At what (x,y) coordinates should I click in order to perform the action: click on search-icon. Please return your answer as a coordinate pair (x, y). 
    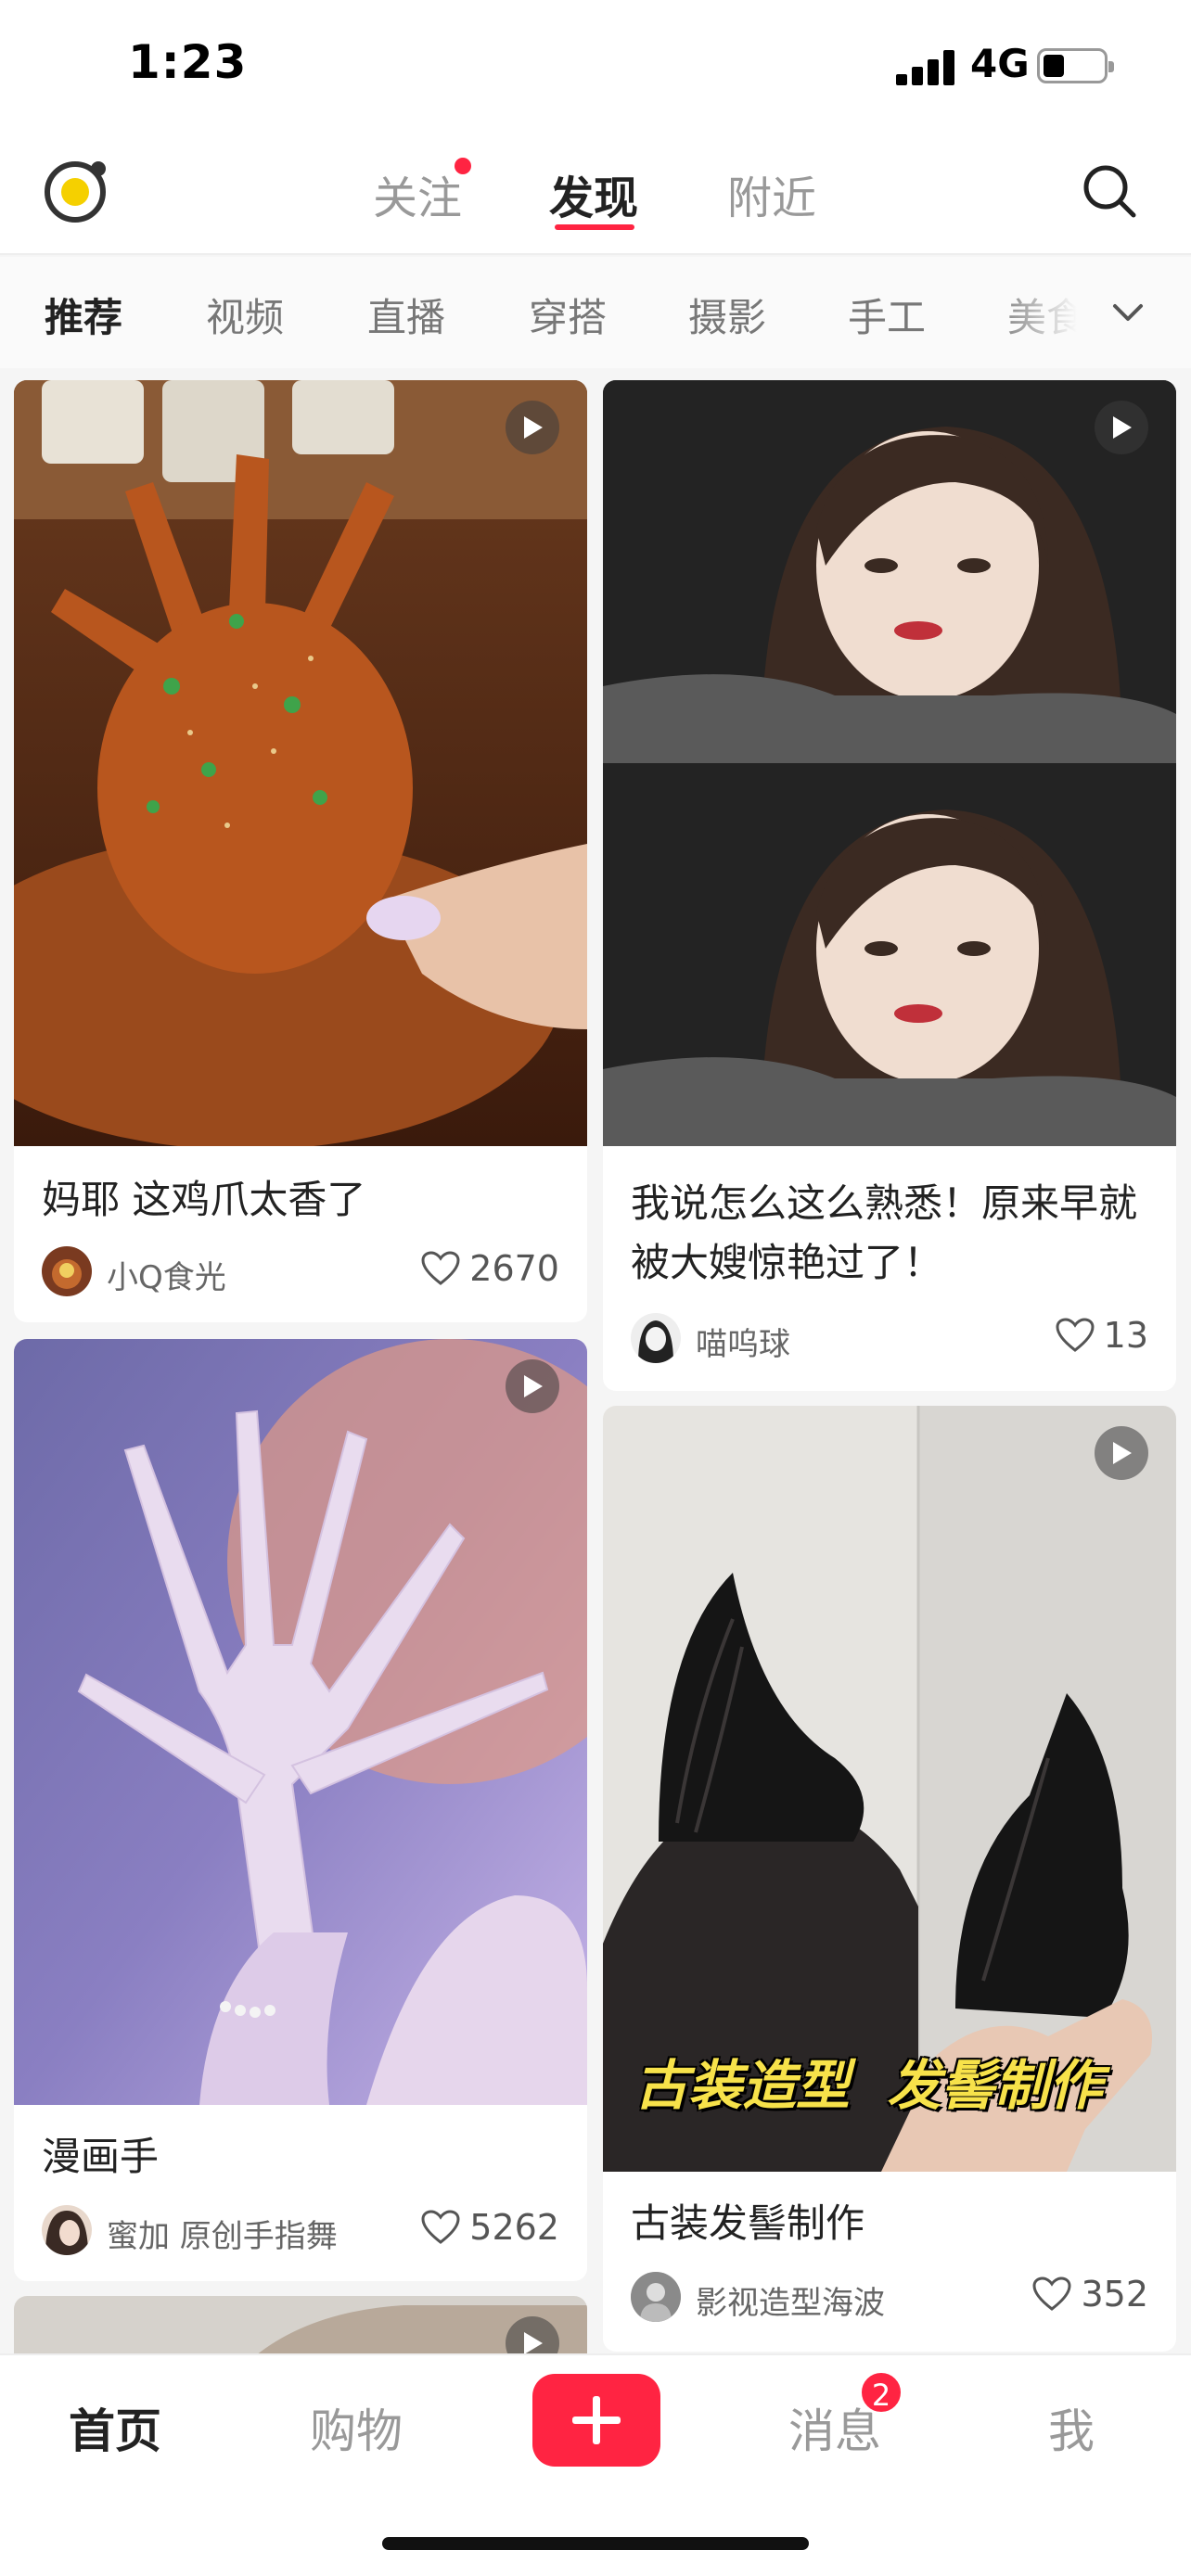
    Looking at the image, I should click on (1110, 191).